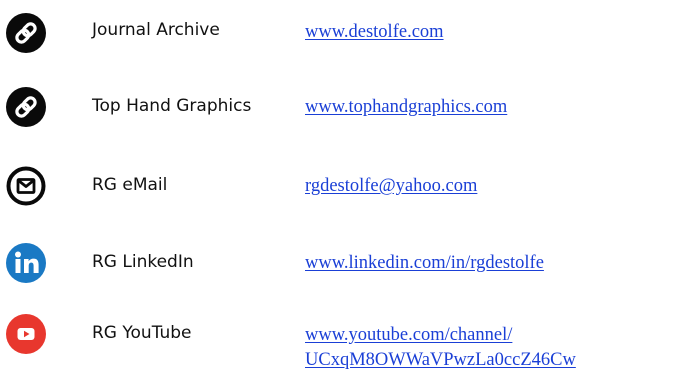  I want to click on url-text: www.linkedin.com/in/rgdestolfe, so click(424, 263).